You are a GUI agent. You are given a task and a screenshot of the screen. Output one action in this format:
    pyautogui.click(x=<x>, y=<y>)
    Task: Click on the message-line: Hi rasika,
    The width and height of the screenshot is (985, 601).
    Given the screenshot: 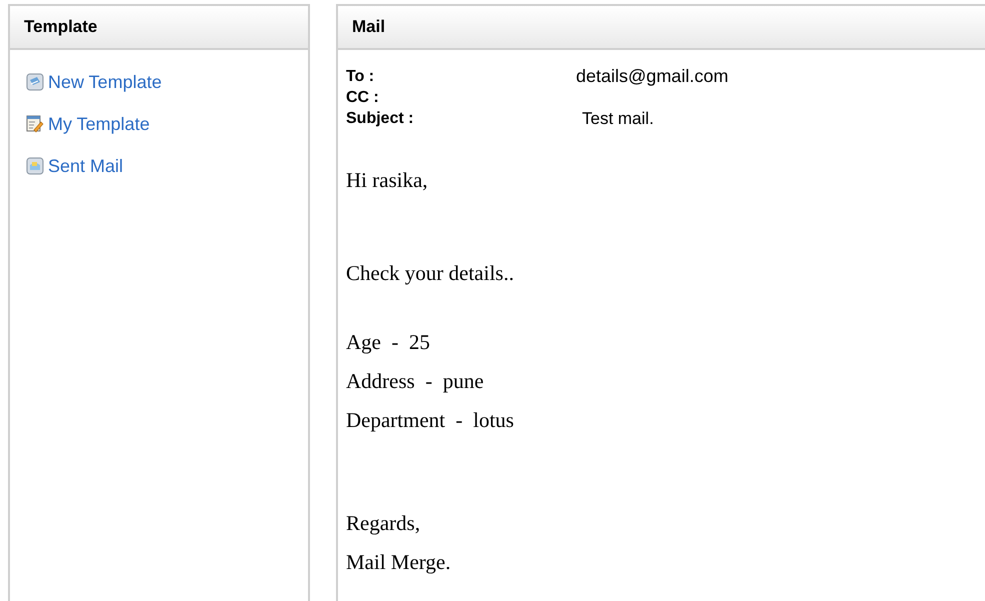 What is the action you would take?
    pyautogui.click(x=387, y=180)
    